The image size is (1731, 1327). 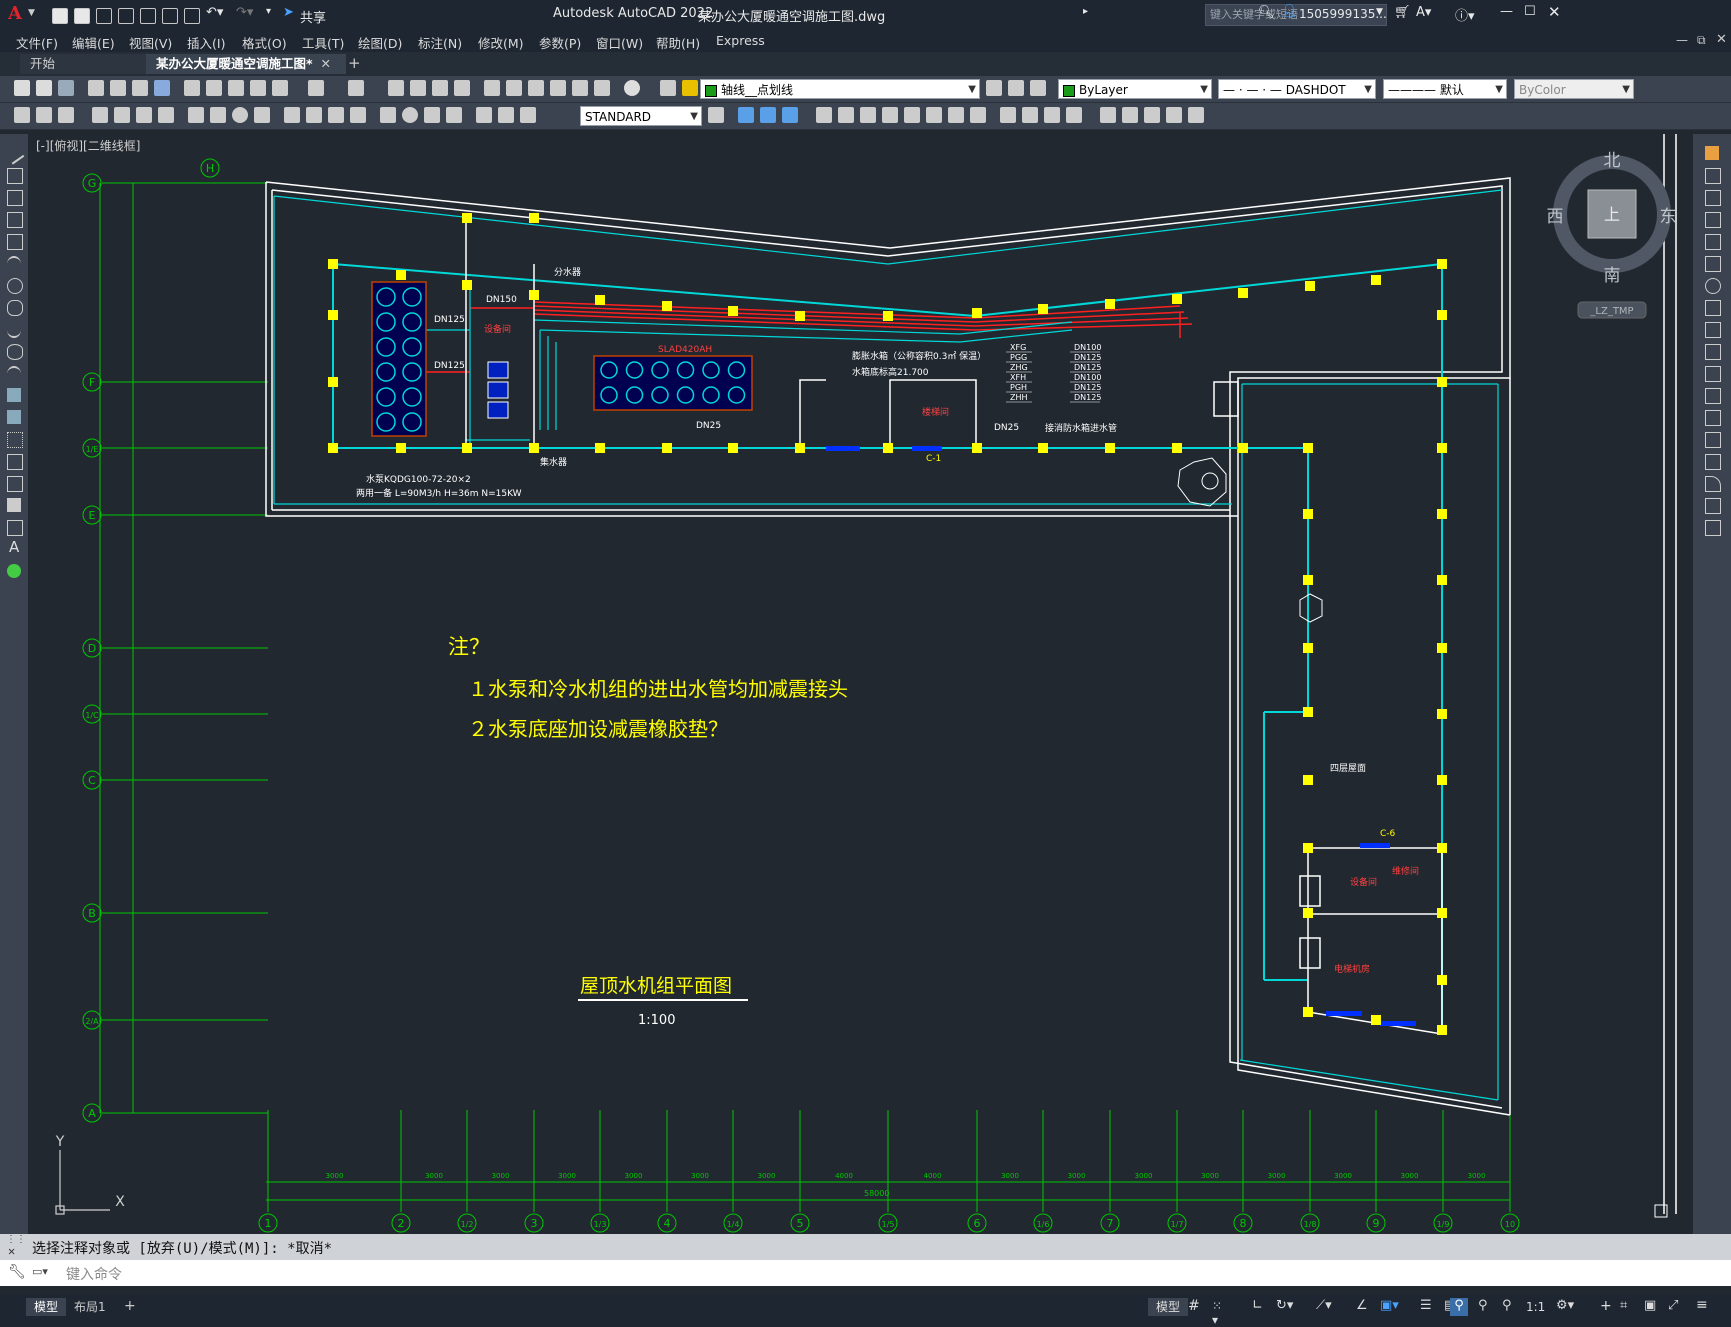 What do you see at coordinates (1445, 89) in the screenshot?
I see `lineweight-dropdown: ———— 默认 ▼` at bounding box center [1445, 89].